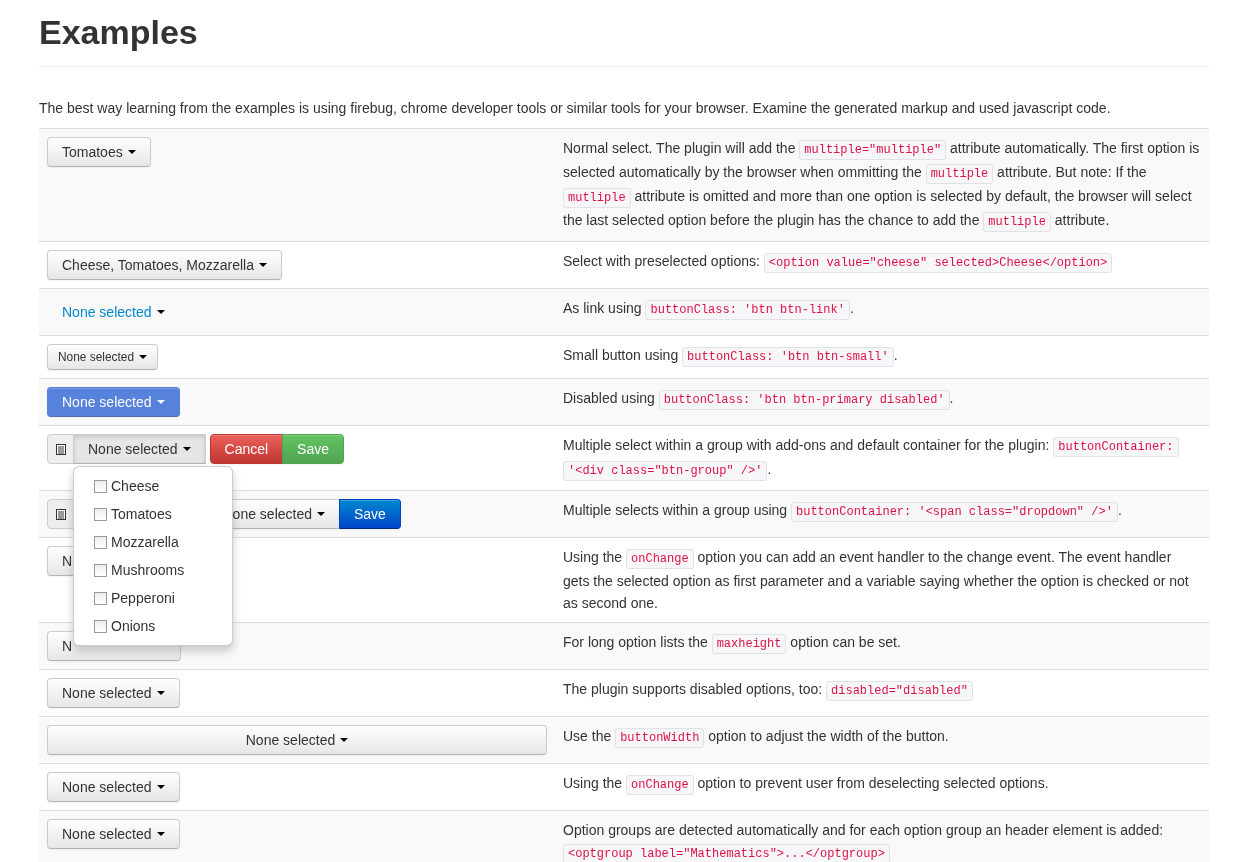 The width and height of the screenshot is (1246, 862). What do you see at coordinates (575, 108) in the screenshot?
I see `intro-text: The best way learning from the examples is using firebug, chrome developer tools or similar tools for your browser. Examine the generated markup and used javascript code.` at bounding box center [575, 108].